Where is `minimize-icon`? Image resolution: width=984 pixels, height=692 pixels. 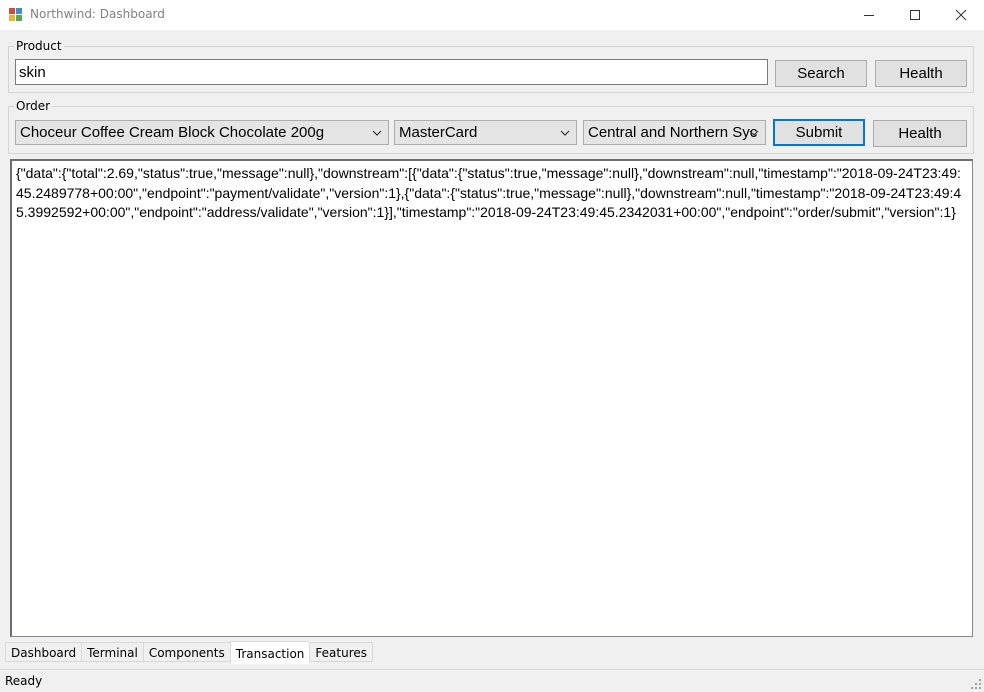 minimize-icon is located at coordinates (869, 15).